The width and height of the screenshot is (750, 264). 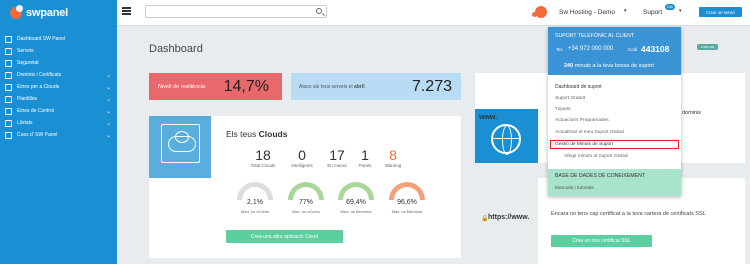 I want to click on menu-item-tiquets: Tiquets, so click(x=563, y=109).